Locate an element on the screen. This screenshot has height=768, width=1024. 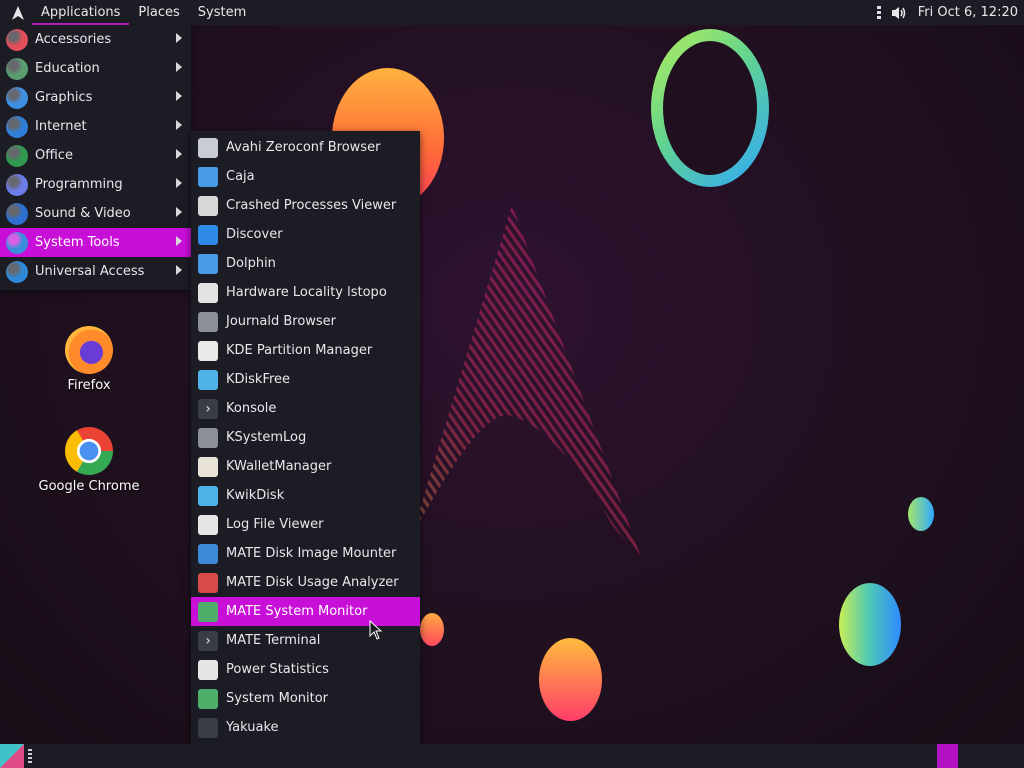
sound-video-icon is located at coordinates (17, 213).